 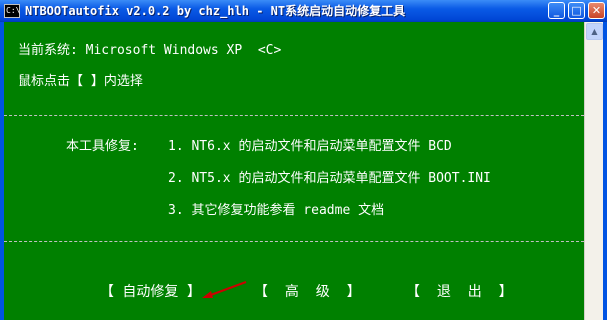 What do you see at coordinates (294, 241) in the screenshot?
I see `separator-bottom` at bounding box center [294, 241].